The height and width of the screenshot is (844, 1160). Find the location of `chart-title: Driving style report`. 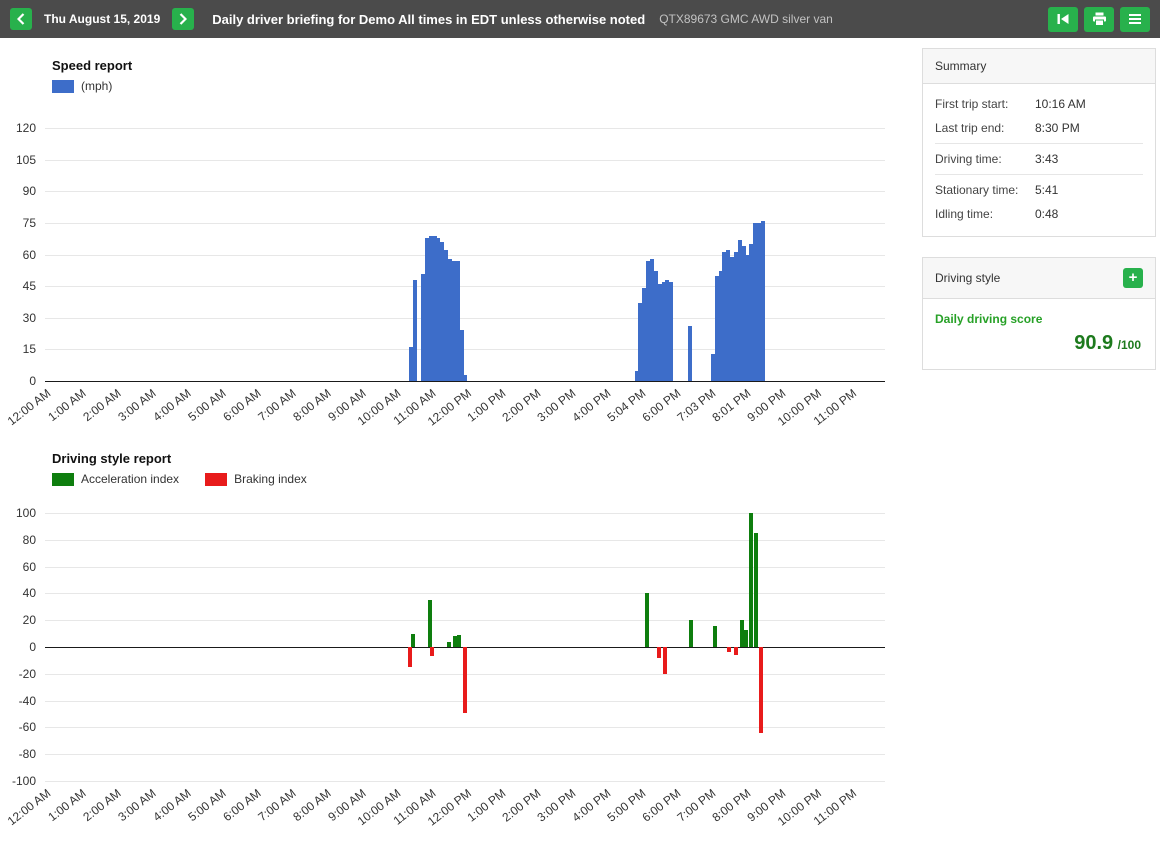

chart-title: Driving style report is located at coordinates (112, 458).